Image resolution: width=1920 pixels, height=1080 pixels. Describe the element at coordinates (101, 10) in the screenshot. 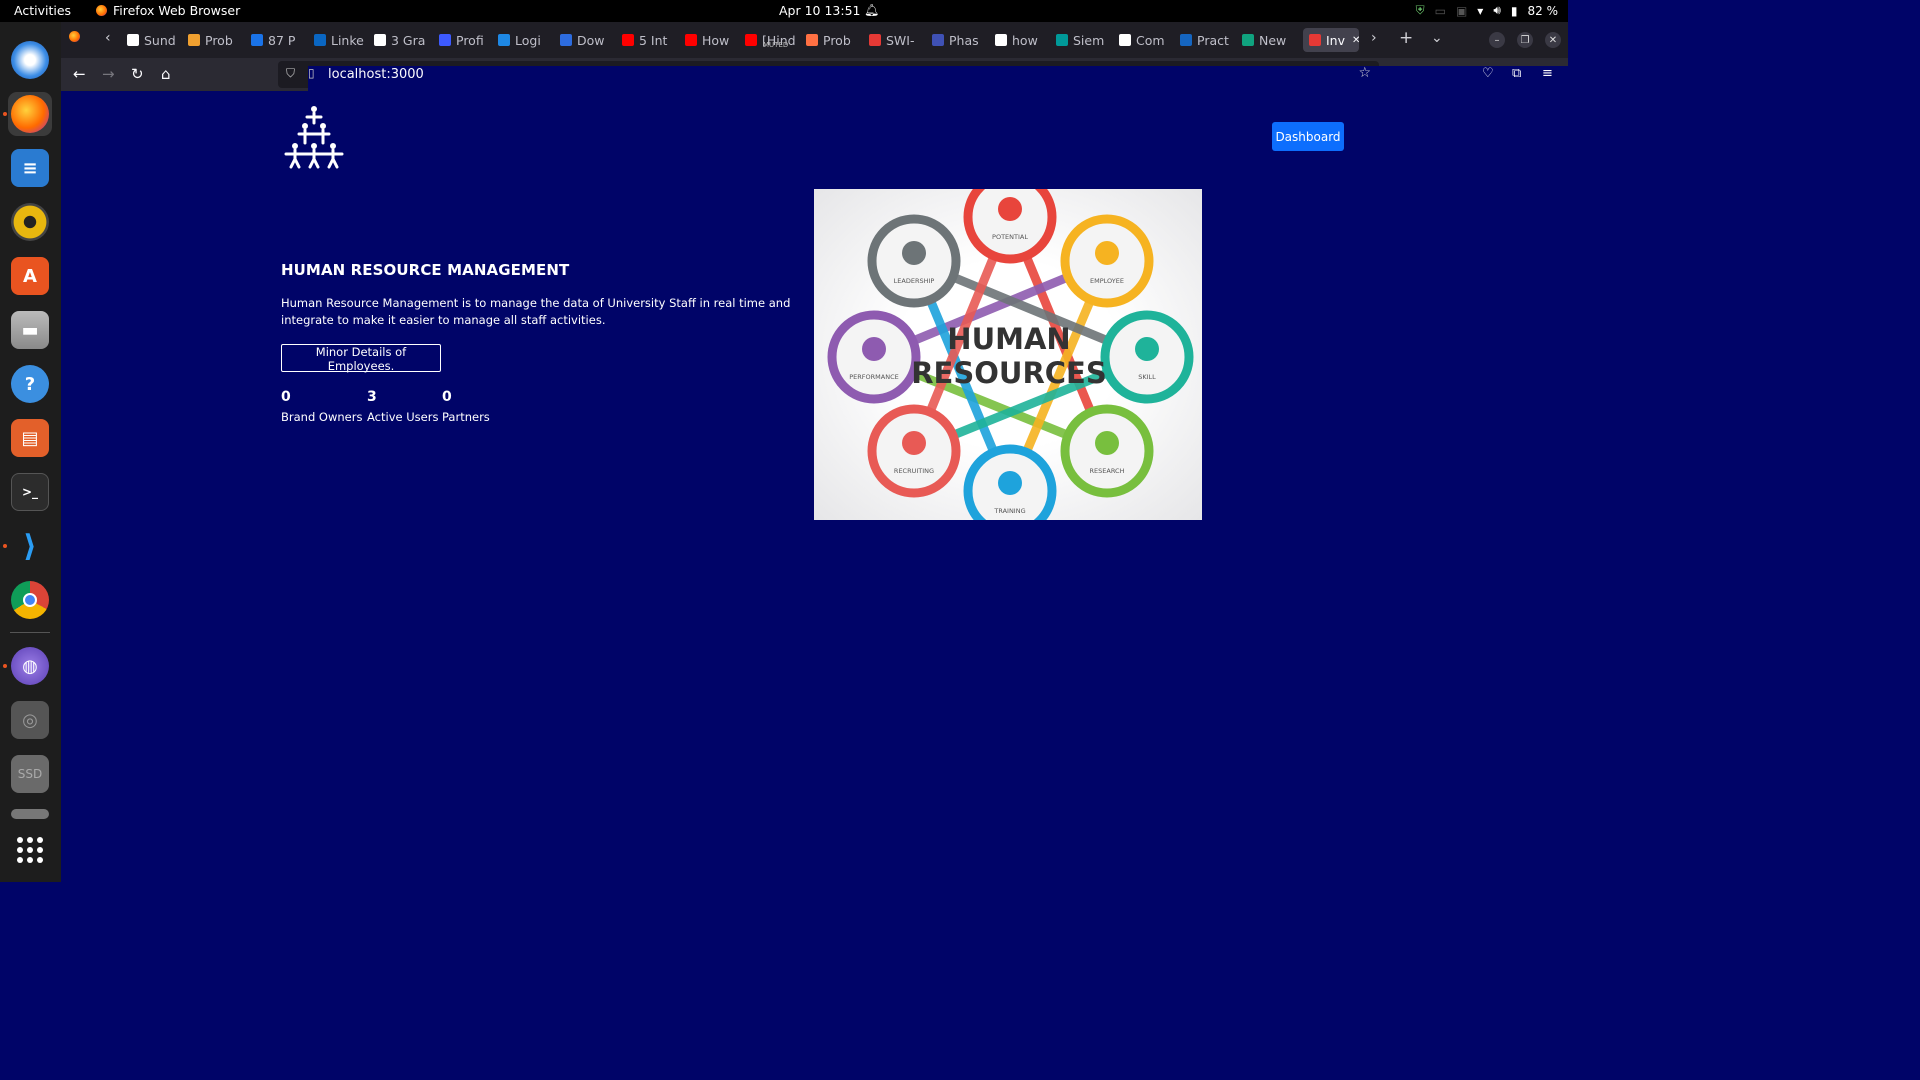

I see `firefox-icon` at that location.